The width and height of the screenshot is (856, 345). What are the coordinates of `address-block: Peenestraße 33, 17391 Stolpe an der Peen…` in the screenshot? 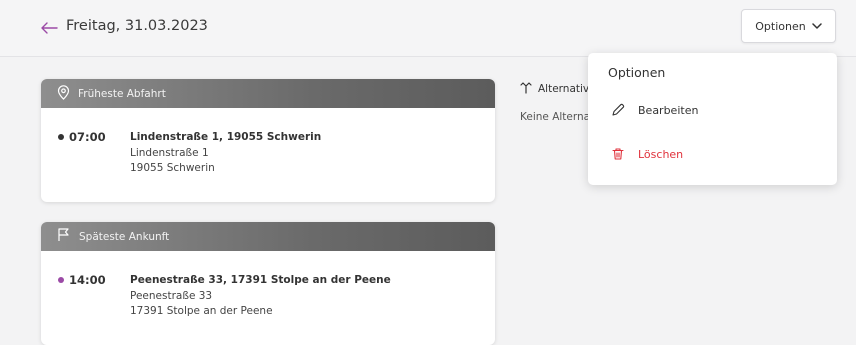 It's located at (260, 296).